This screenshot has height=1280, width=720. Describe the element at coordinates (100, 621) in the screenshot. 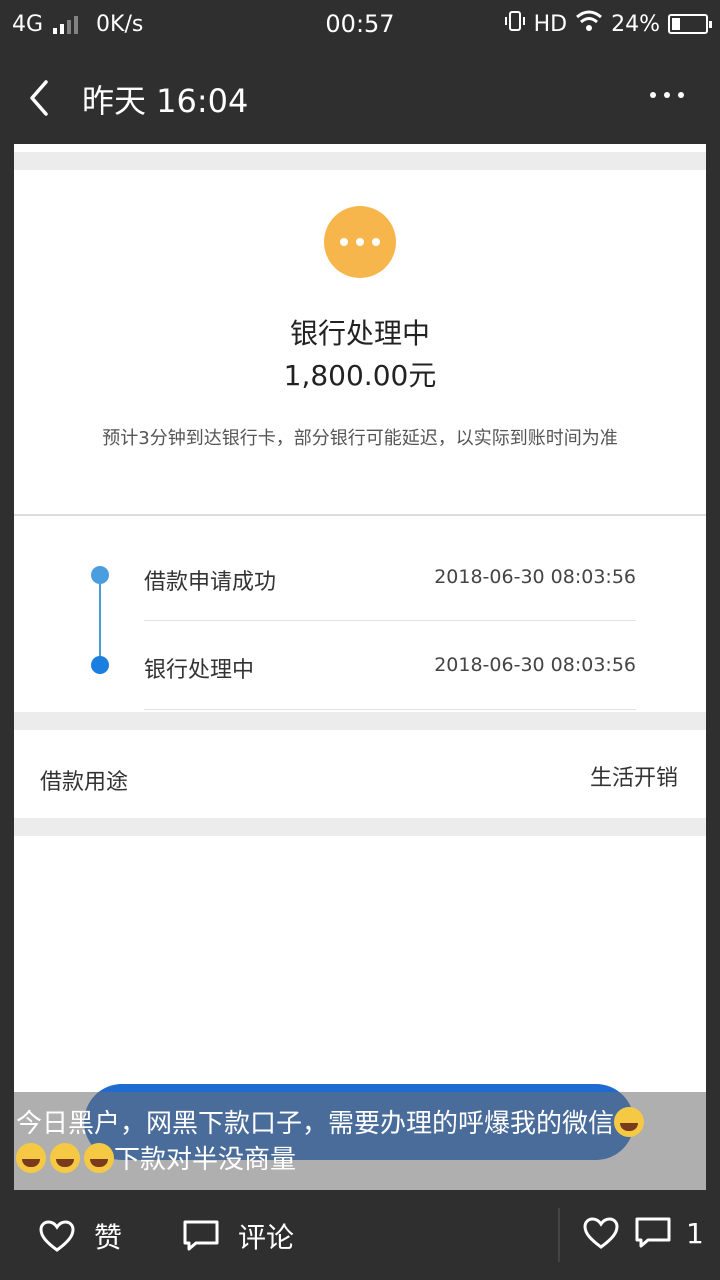

I see `timeline-line` at that location.